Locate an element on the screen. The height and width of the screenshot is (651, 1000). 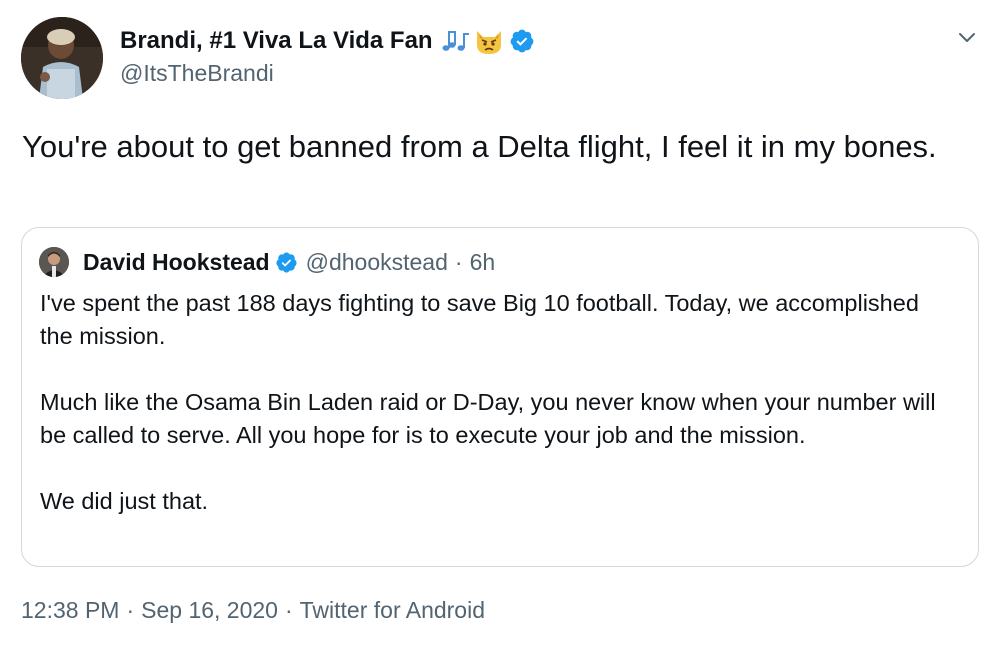
more-options-chevron-down-icon is located at coordinates (967, 37).